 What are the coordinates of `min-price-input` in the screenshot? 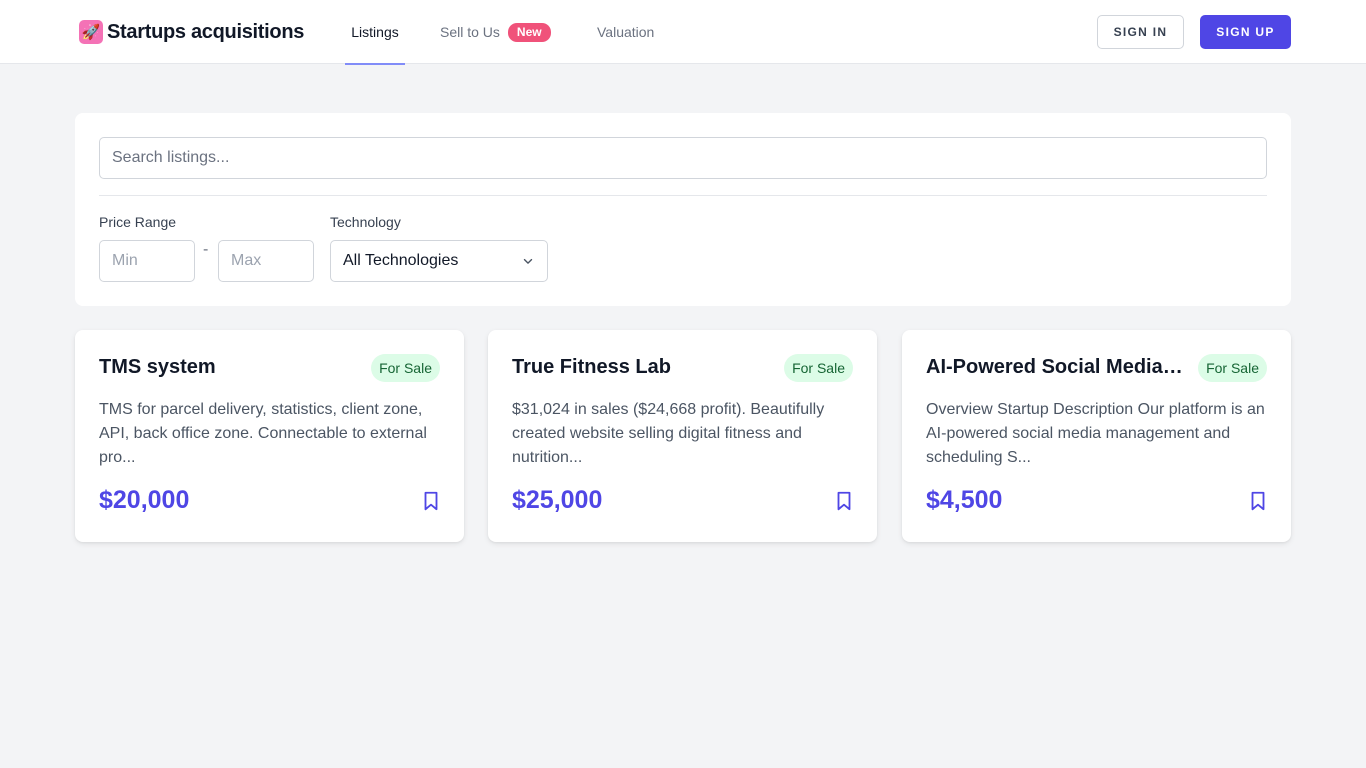 It's located at (147, 261).